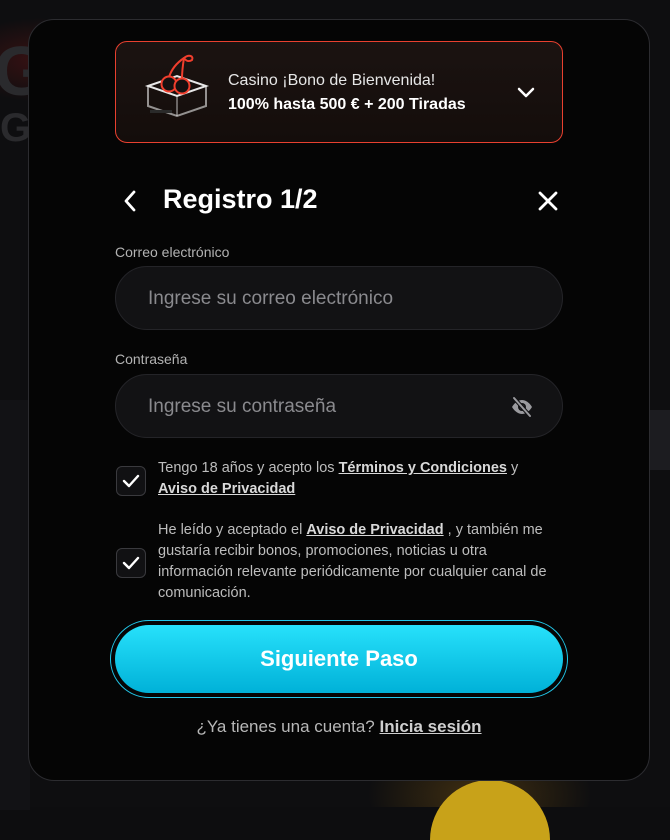  I want to click on login-link: Inicia sesión, so click(431, 726).